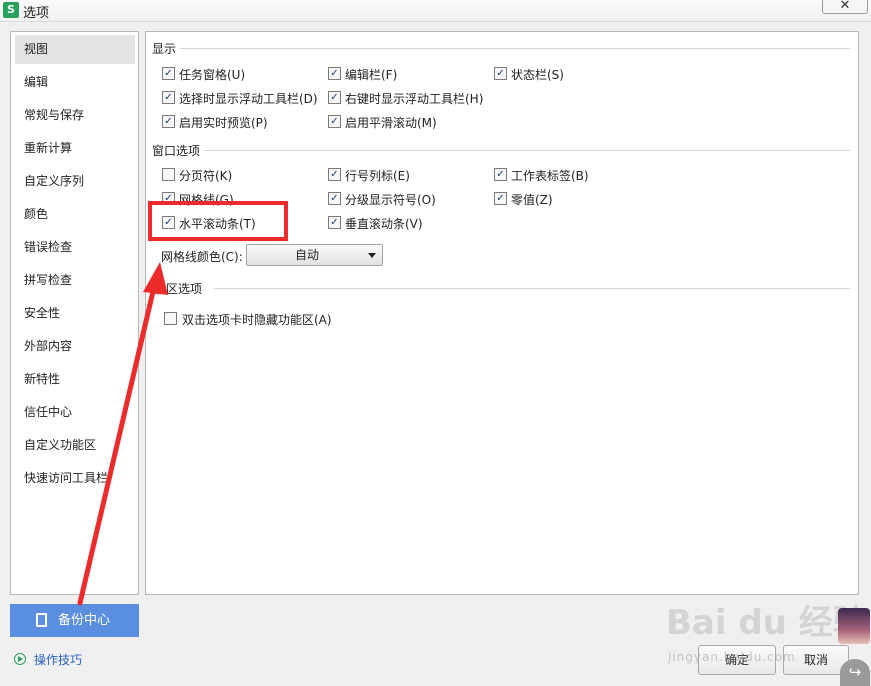  What do you see at coordinates (75, 82) in the screenshot?
I see `sidebar-item-edit: 编辑` at bounding box center [75, 82].